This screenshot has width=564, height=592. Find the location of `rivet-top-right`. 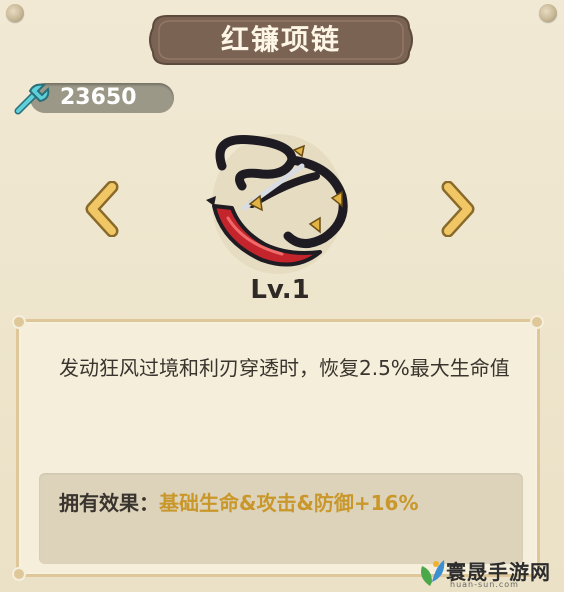

rivet-top-right is located at coordinates (548, 13).